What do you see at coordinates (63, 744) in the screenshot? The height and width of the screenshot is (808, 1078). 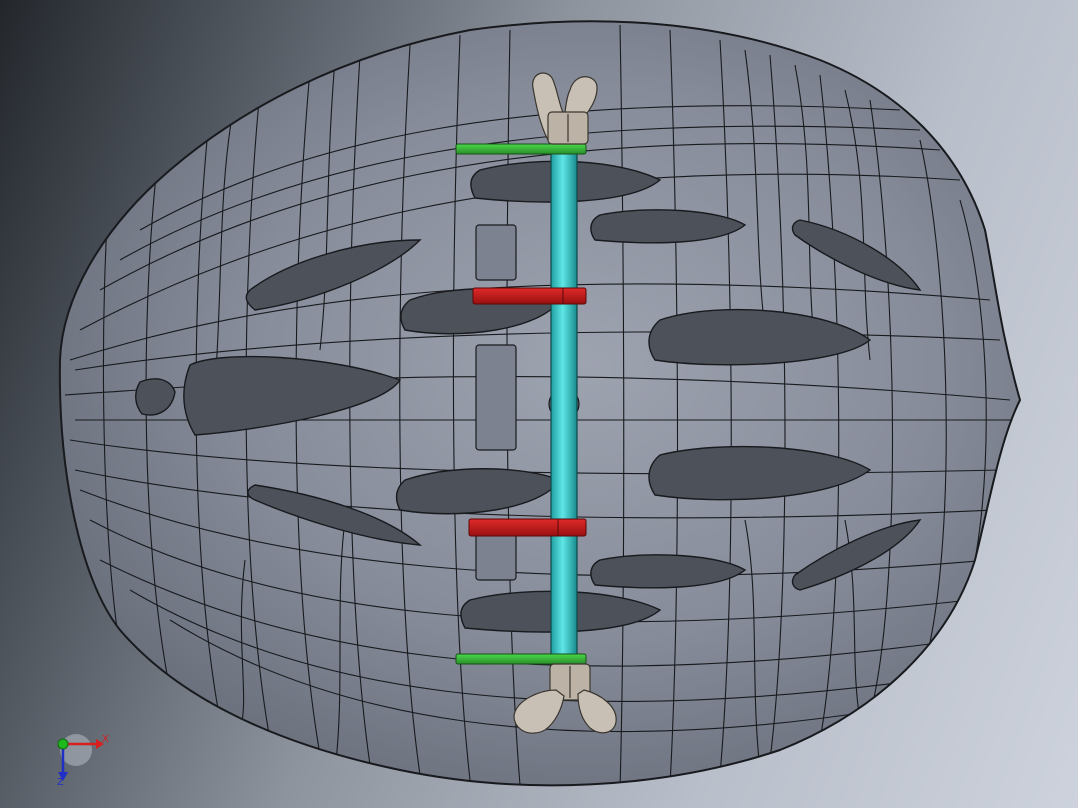 I see `triad-y-axis` at bounding box center [63, 744].